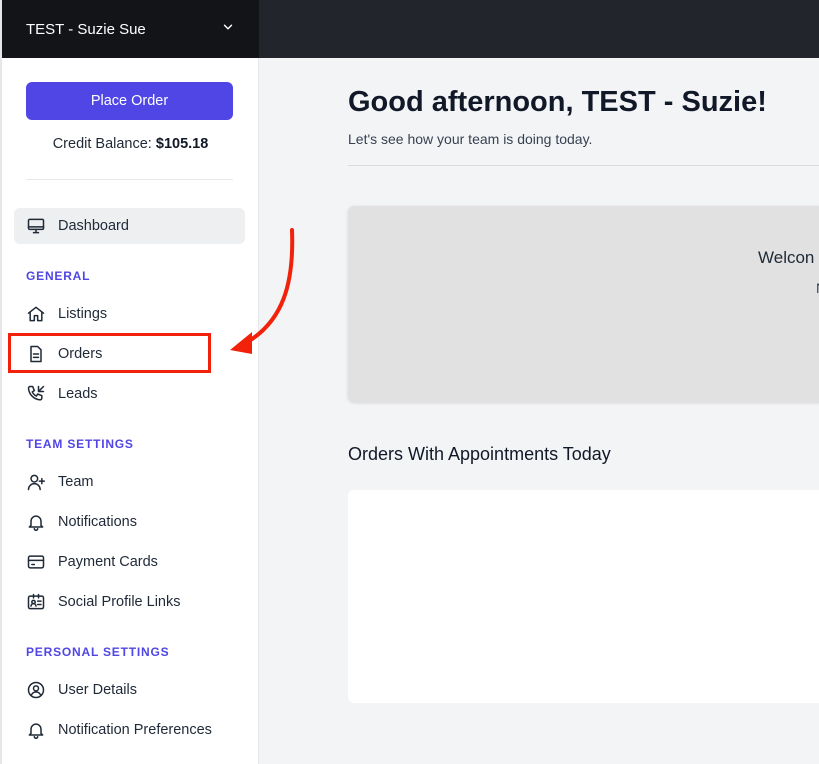  Describe the element at coordinates (470, 139) in the screenshot. I see `page-subtitle: Let's see how your team is doing today.` at that location.